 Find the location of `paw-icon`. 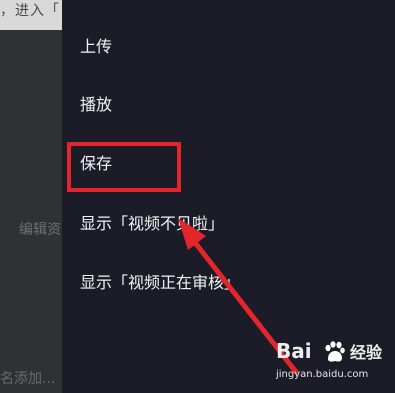

paw-icon is located at coordinates (335, 351).